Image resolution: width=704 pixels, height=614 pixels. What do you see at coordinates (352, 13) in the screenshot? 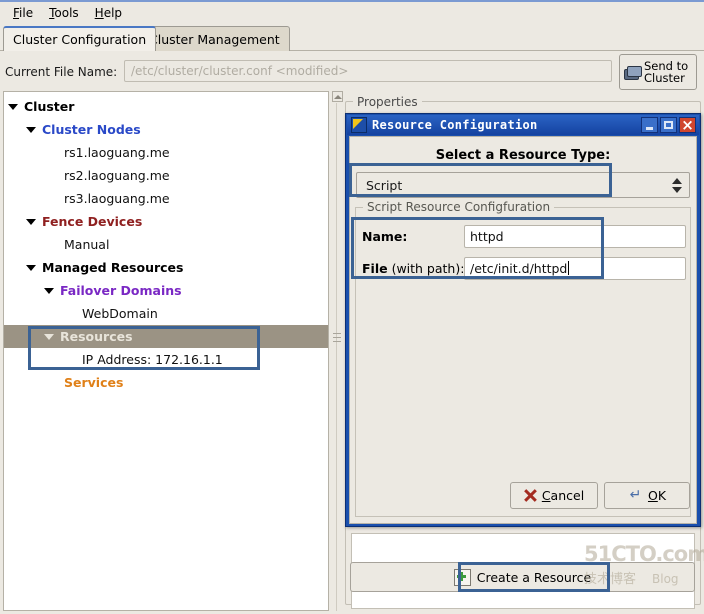
I see `menu-bar: File Tools Help` at bounding box center [352, 13].